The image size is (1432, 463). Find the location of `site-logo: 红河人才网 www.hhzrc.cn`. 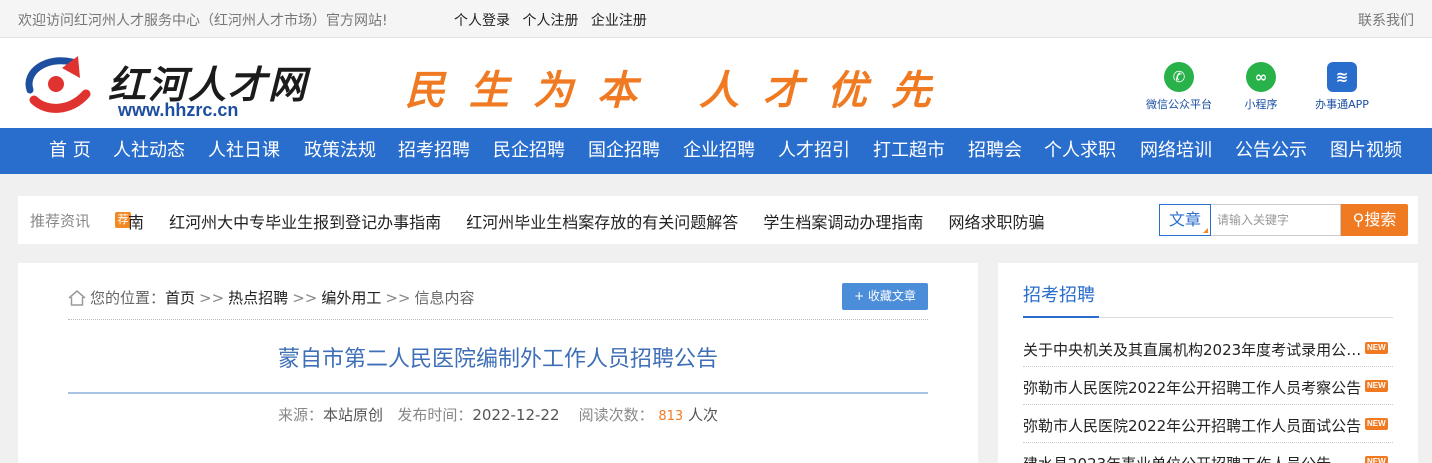

site-logo: 红河人才网 www.hhzrc.cn is located at coordinates (165, 84).